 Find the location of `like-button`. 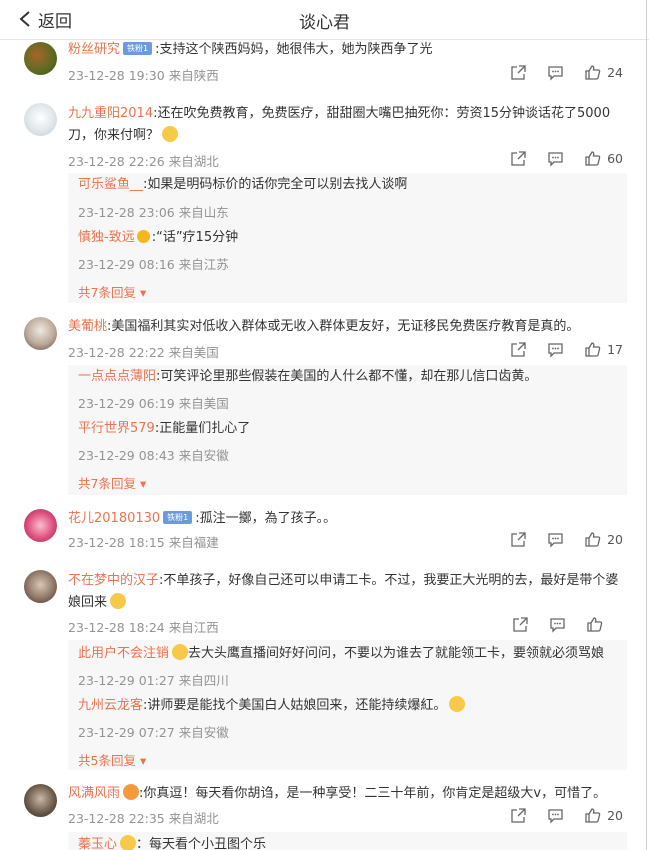

like-button is located at coordinates (604, 624).